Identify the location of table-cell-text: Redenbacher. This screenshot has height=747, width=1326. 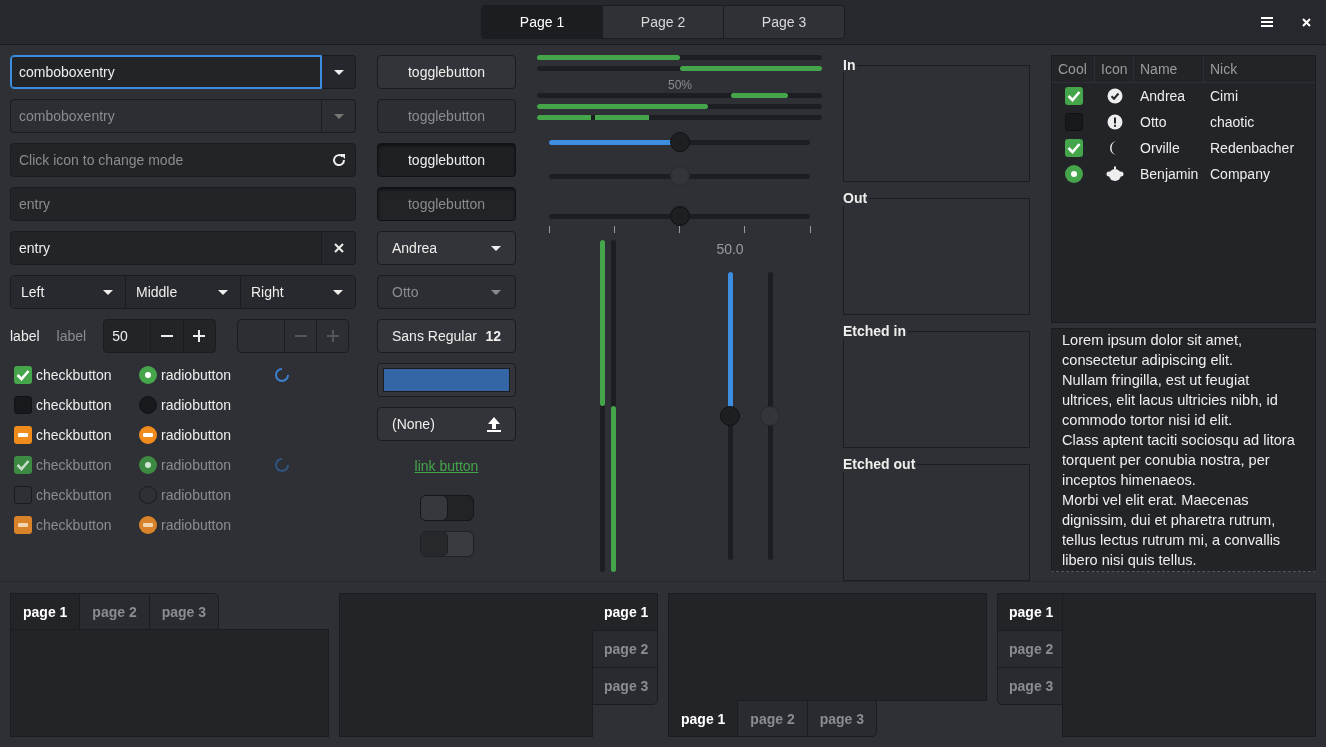
(1252, 148).